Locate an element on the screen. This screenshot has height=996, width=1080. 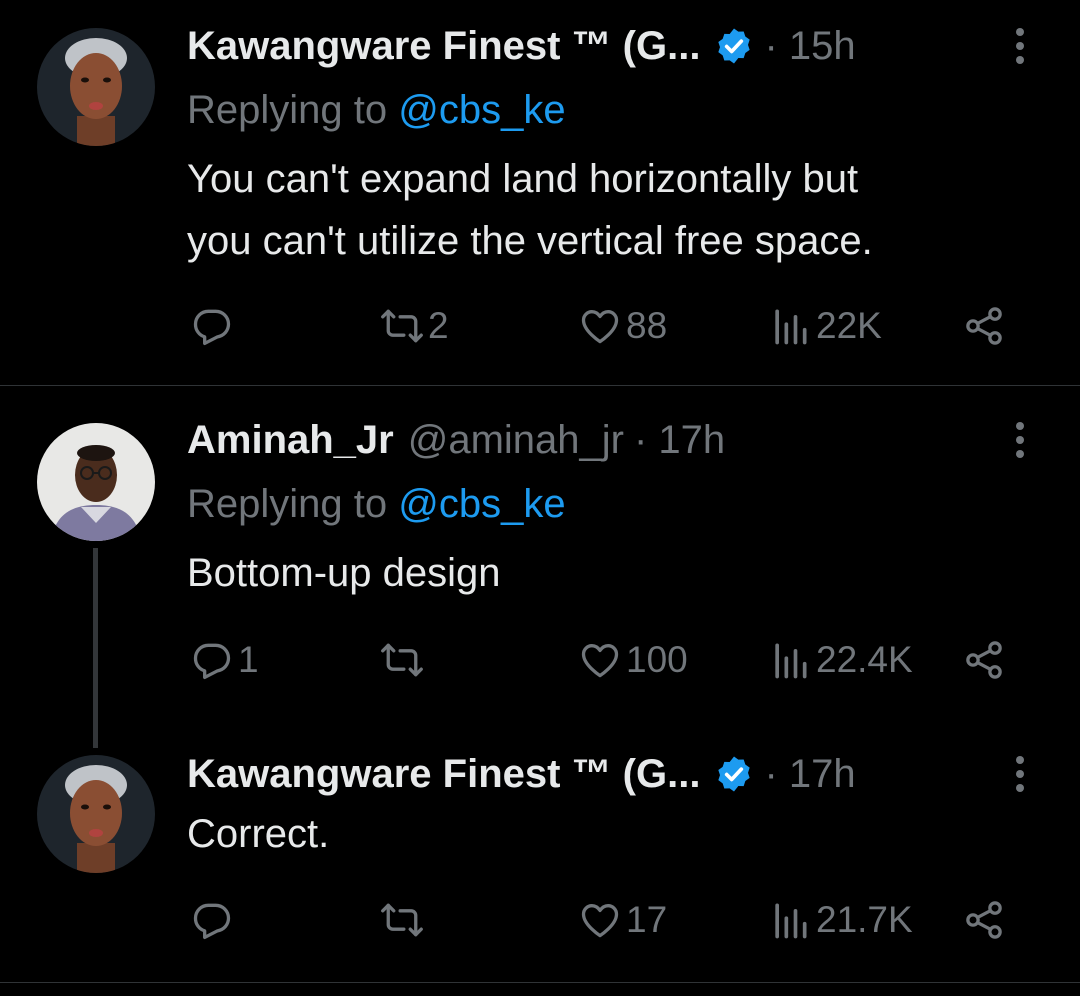
tweet-header: Kawangware Finest ™ (G... · 17h is located at coordinates (521, 774).